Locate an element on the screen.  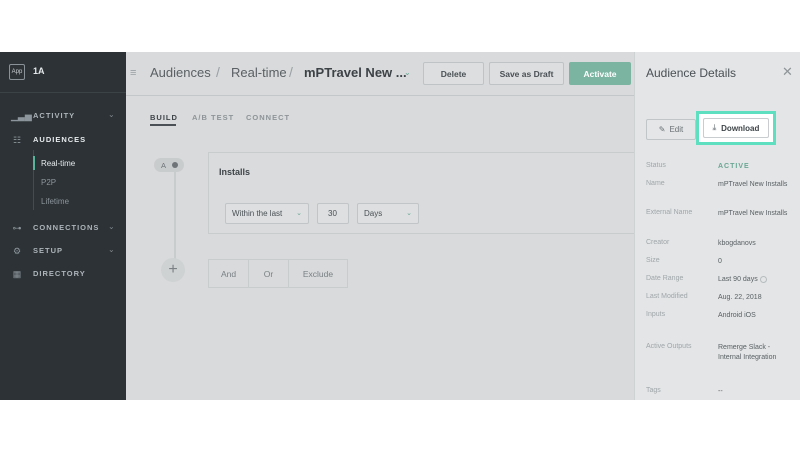
gear-icon: ⚙ is located at coordinates (17, 251).